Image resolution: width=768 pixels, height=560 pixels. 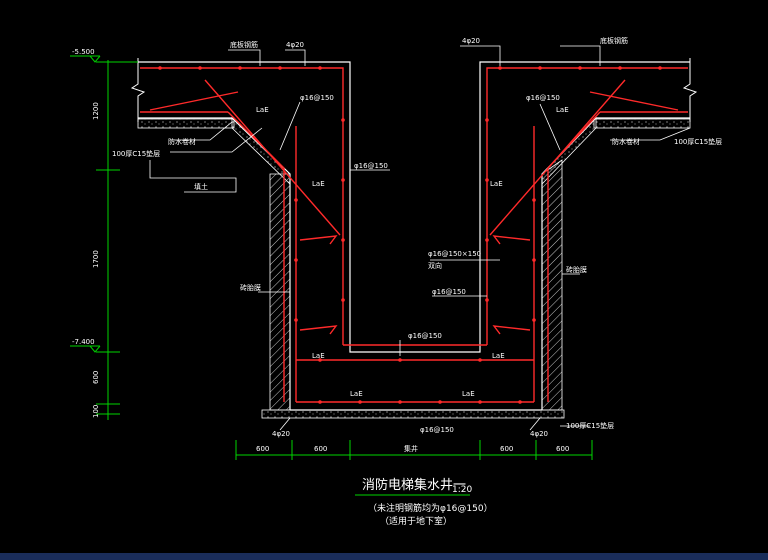 What do you see at coordinates (698, 141) in the screenshot?
I see `cushion-right-label: 100厚C15垫层` at bounding box center [698, 141].